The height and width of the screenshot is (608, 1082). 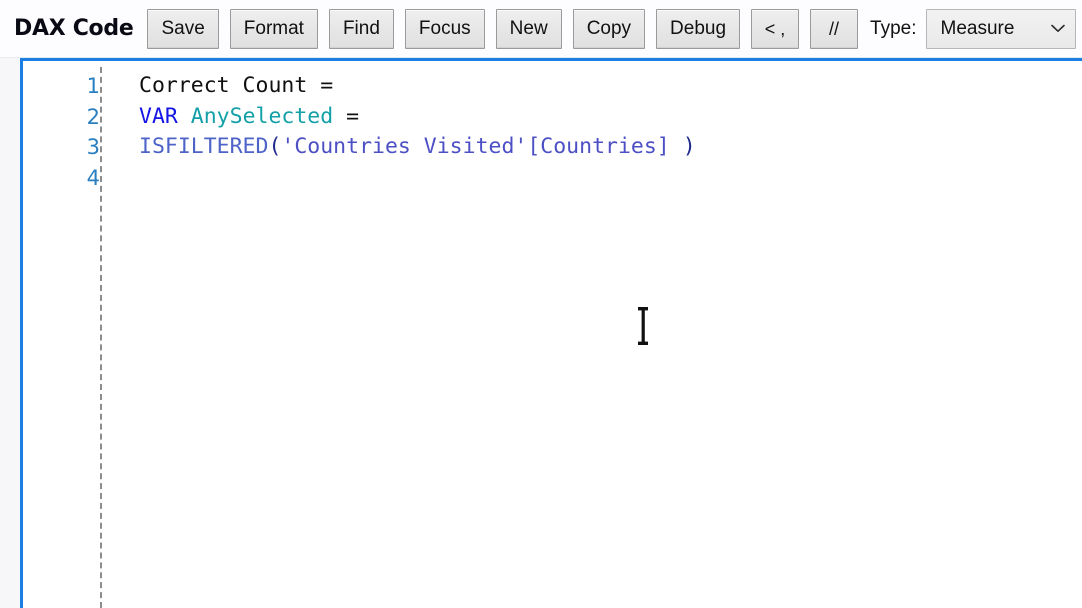 I want to click on code-line: Correct Count =, so click(x=610, y=86).